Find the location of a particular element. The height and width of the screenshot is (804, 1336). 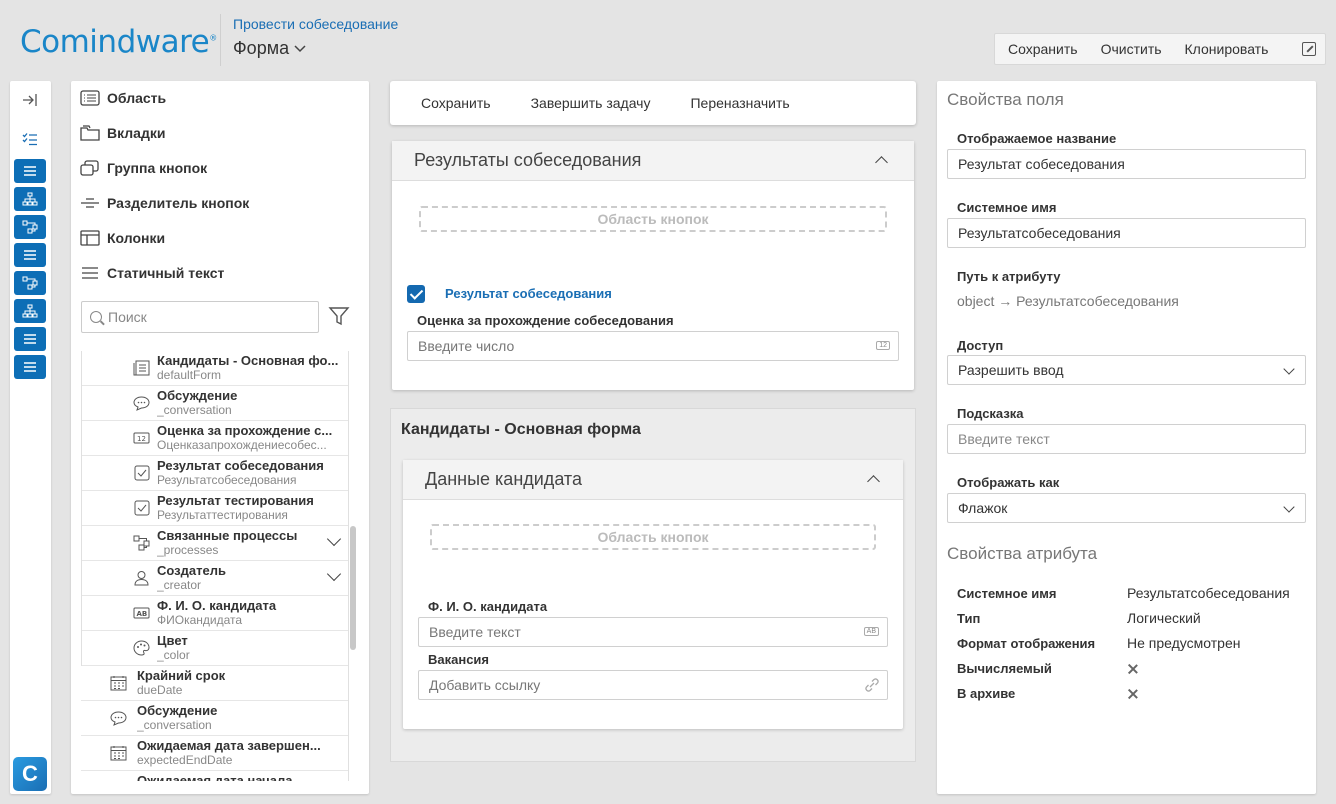

display-as-select: Флажок is located at coordinates (1126, 508).